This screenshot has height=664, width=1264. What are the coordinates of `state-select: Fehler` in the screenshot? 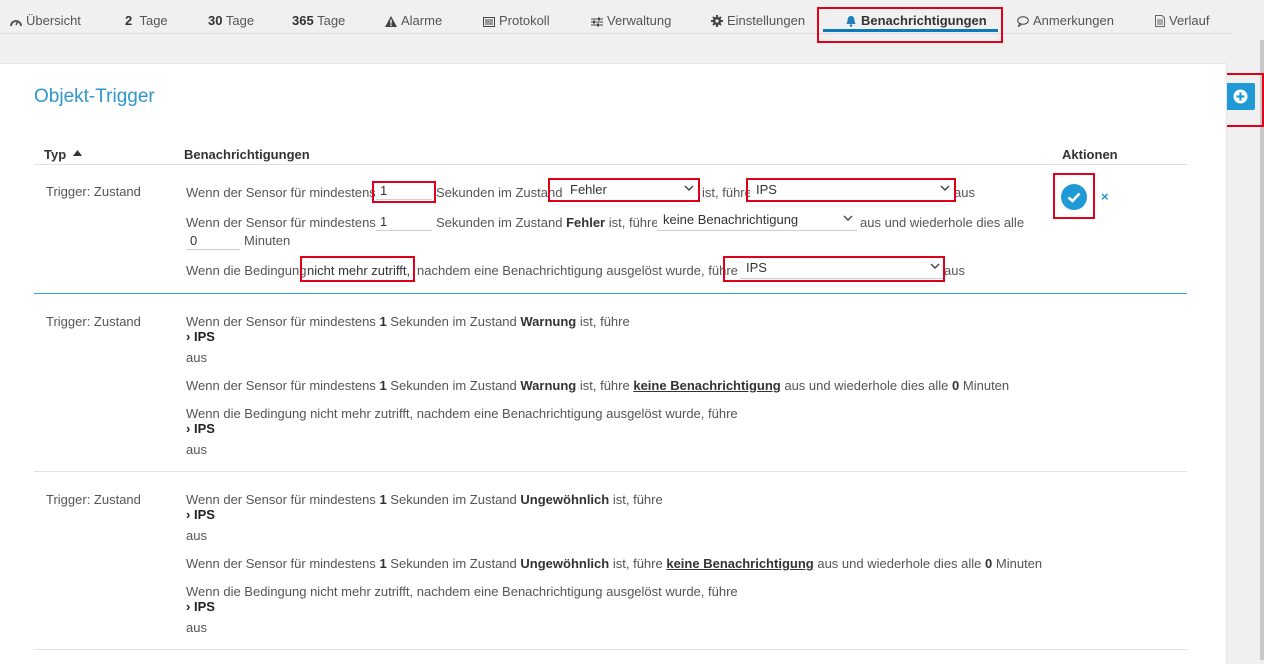 It's located at (631, 191).